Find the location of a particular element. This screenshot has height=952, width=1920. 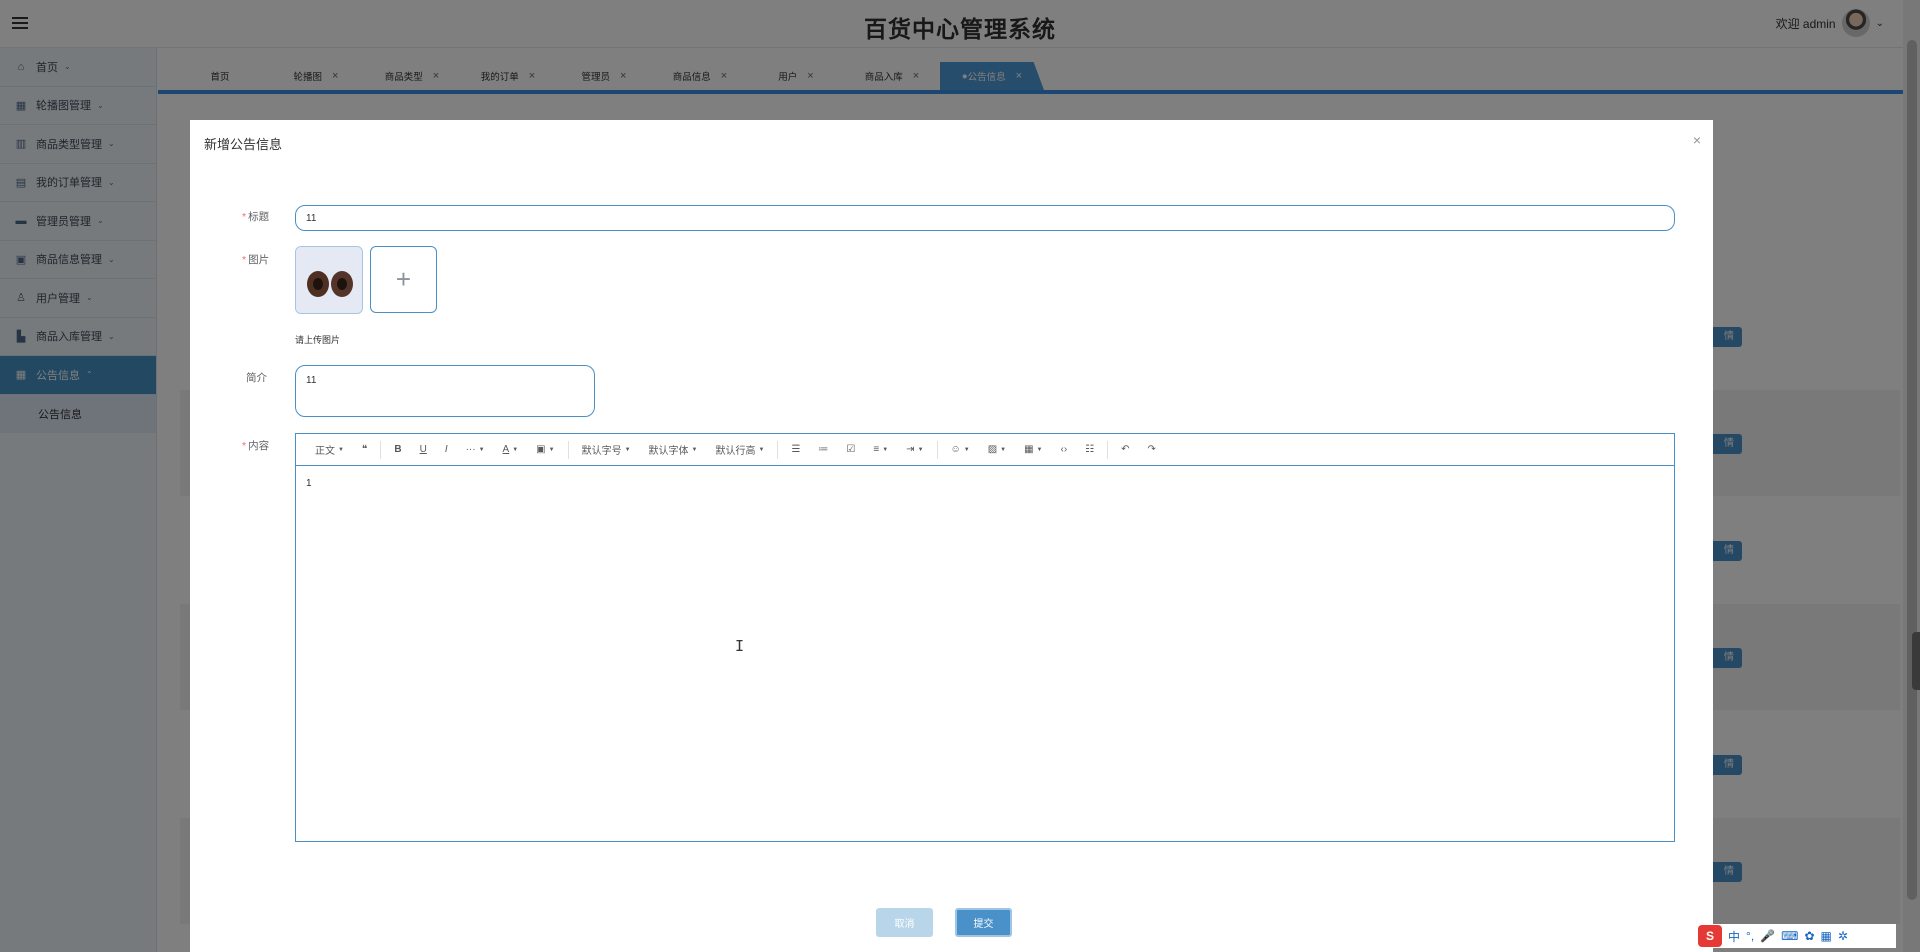

toolbox-icon: ▦ is located at coordinates (1826, 936).